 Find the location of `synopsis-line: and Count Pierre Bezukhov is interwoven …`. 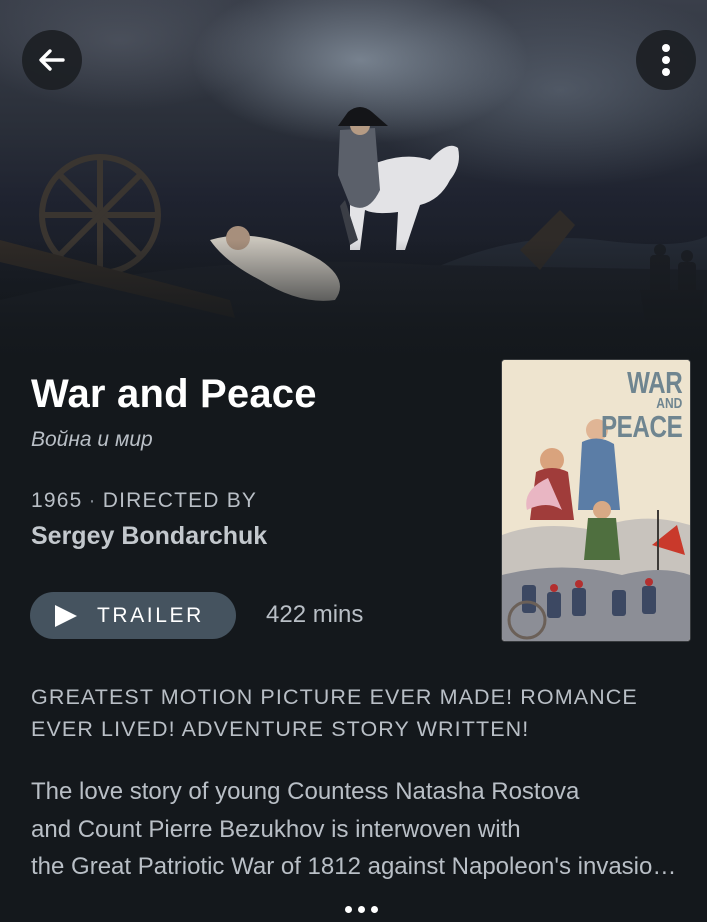

synopsis-line: and Count Pierre Bezukhov is interwoven … is located at coordinates (276, 829).